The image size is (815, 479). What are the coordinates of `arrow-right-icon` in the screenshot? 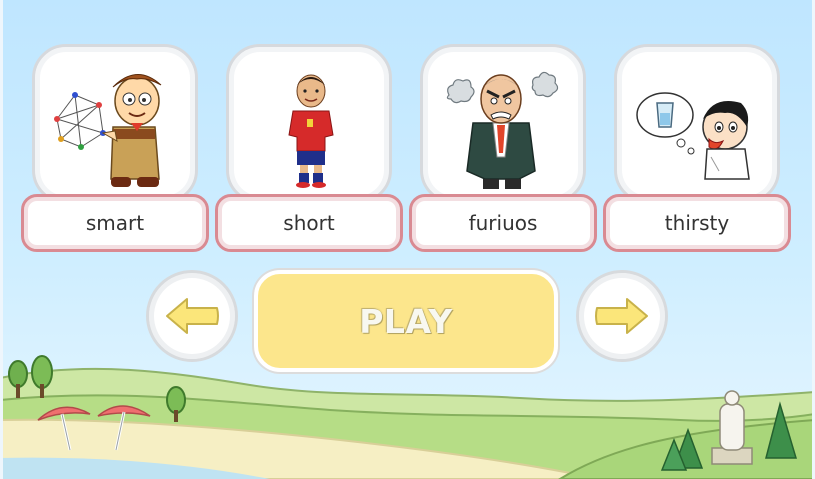 It's located at (621, 316).